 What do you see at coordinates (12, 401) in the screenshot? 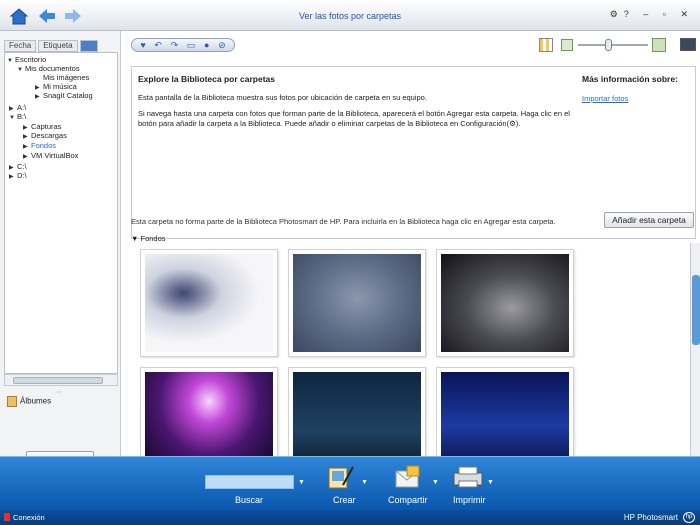
I see `album-icon` at bounding box center [12, 401].